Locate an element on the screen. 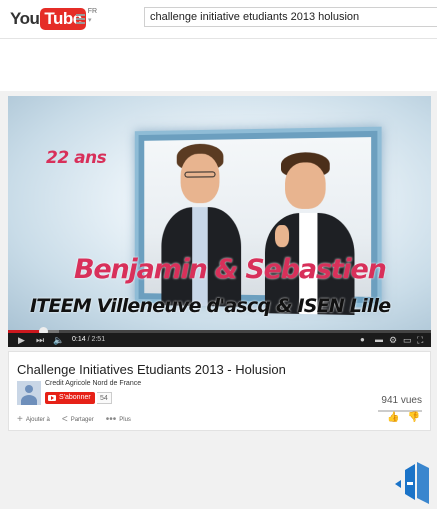  share-icon: < is located at coordinates (64, 419).